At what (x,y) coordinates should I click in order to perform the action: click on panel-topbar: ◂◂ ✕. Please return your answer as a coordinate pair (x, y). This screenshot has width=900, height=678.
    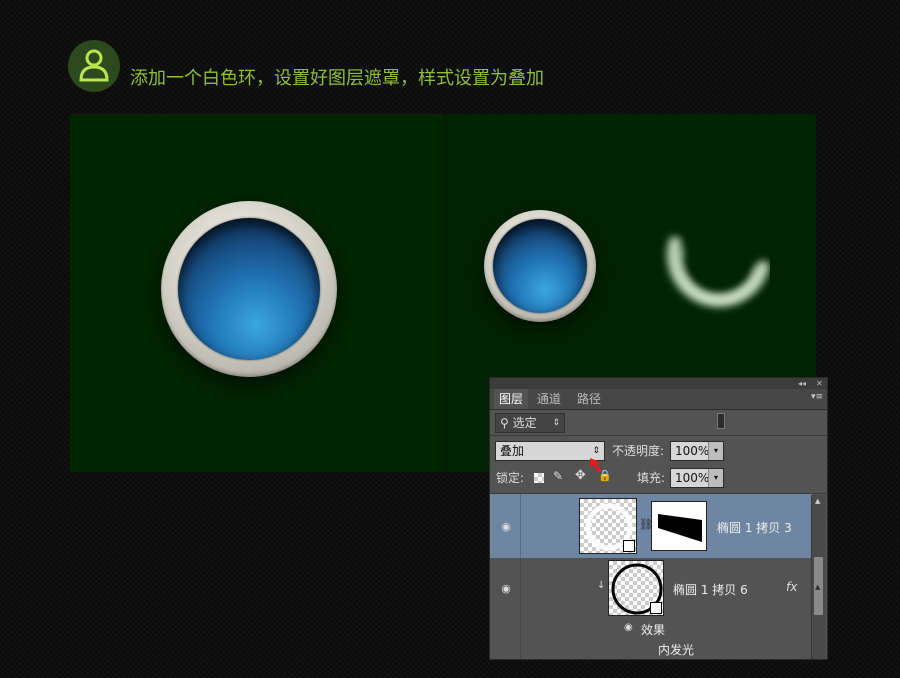
    Looking at the image, I should click on (658, 383).